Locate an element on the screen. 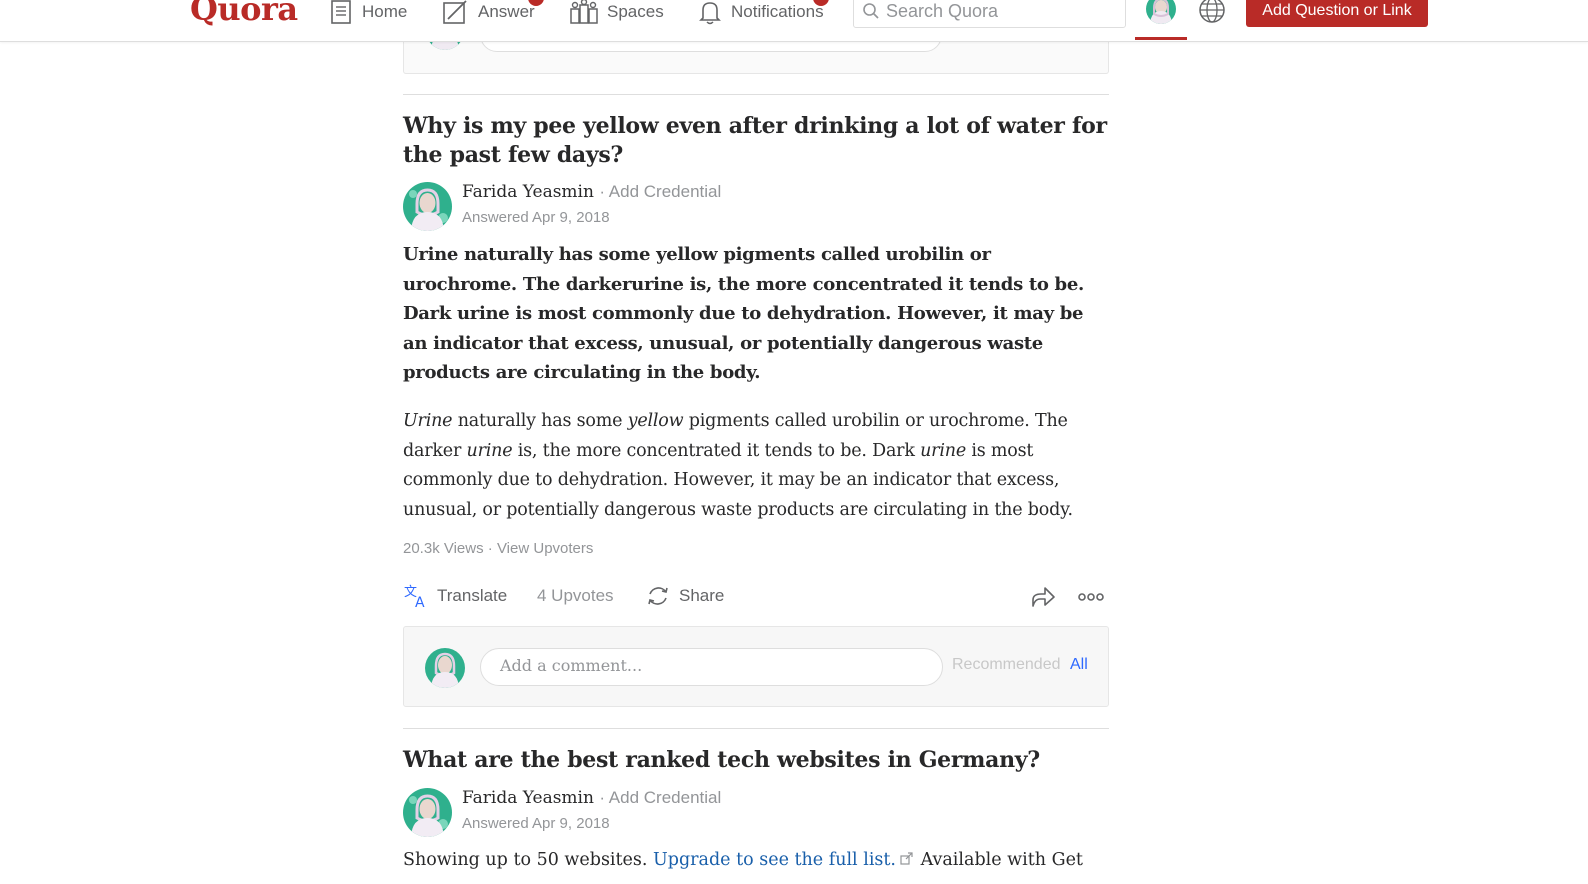 The image size is (1588, 884). upvote-count: 4 Upvotes is located at coordinates (575, 595).